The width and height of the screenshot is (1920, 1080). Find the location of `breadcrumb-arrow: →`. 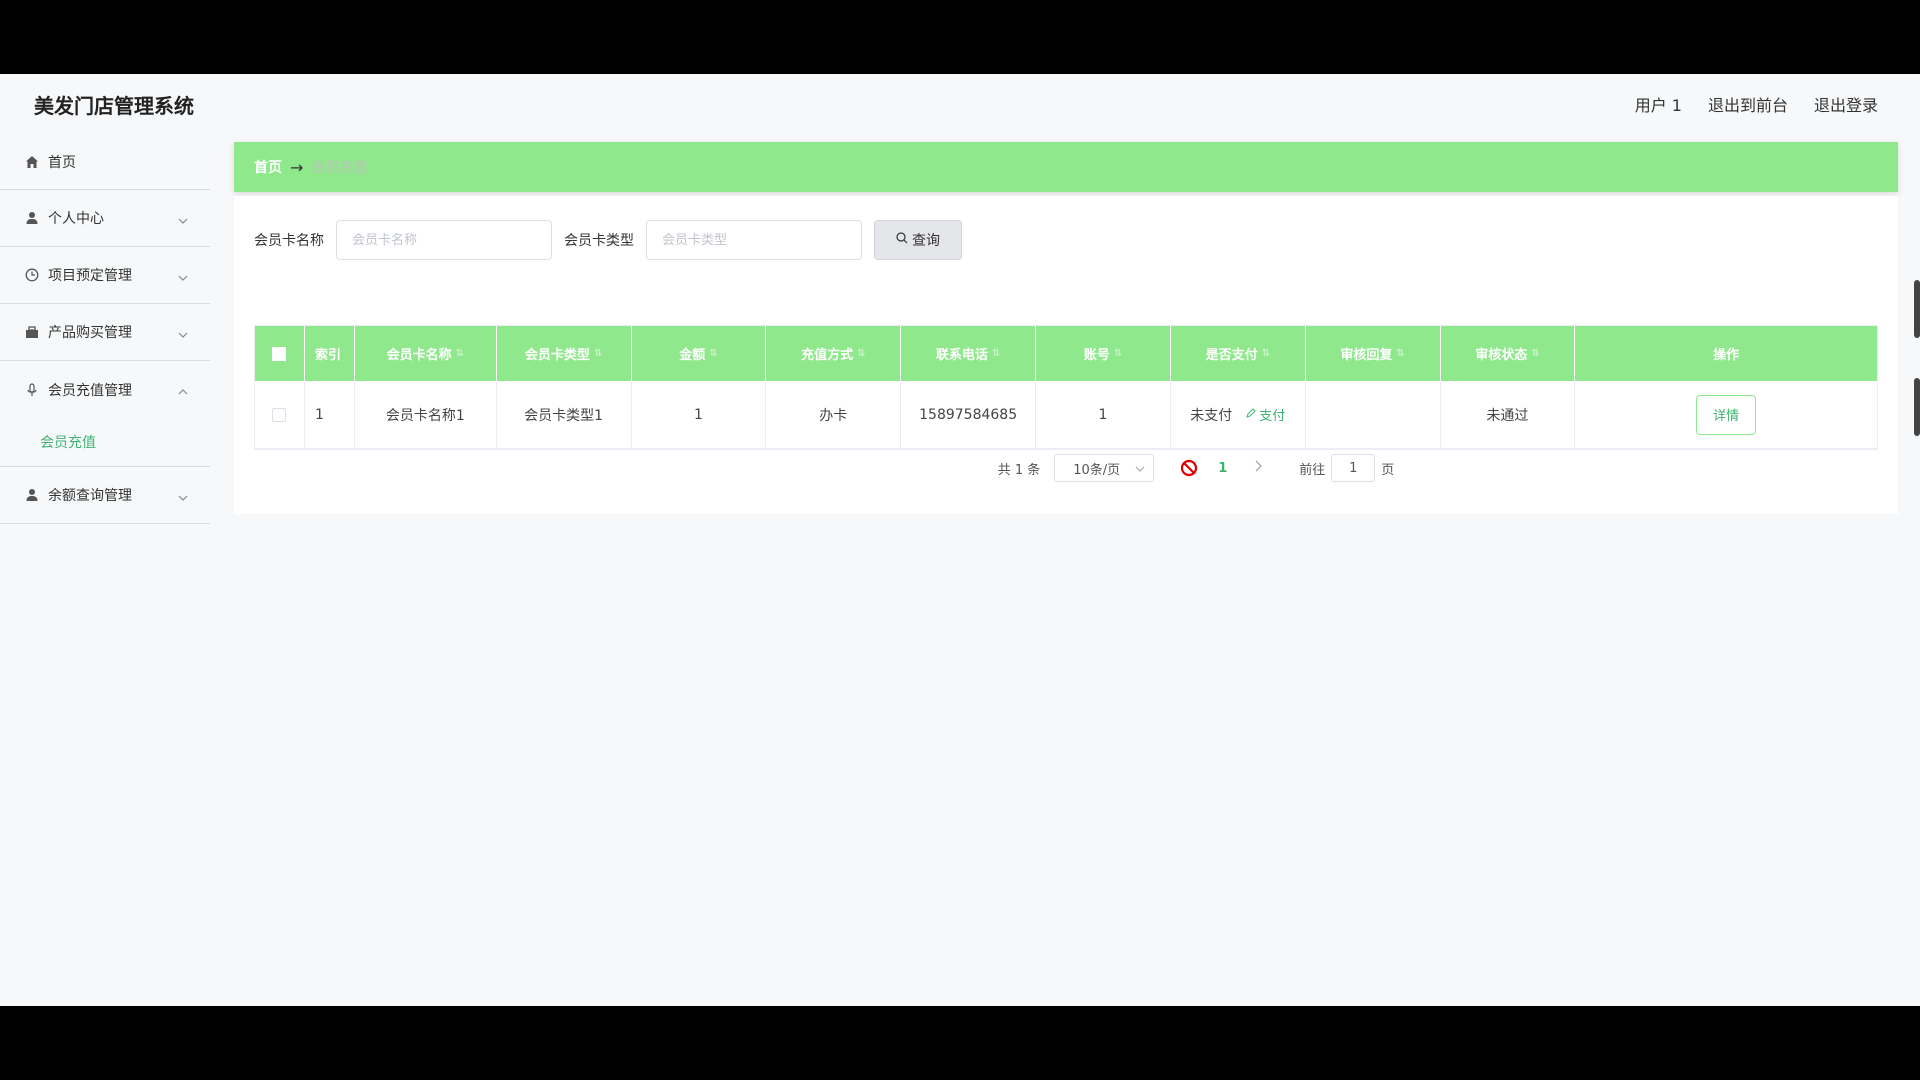

breadcrumb-arrow: → is located at coordinates (297, 167).